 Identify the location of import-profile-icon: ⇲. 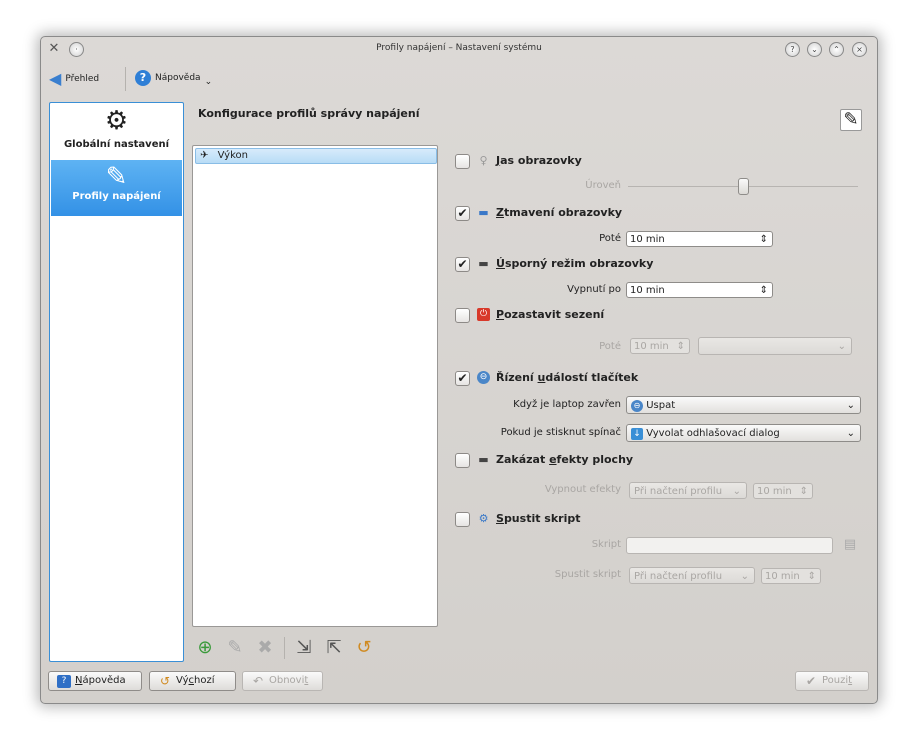
(304, 648).